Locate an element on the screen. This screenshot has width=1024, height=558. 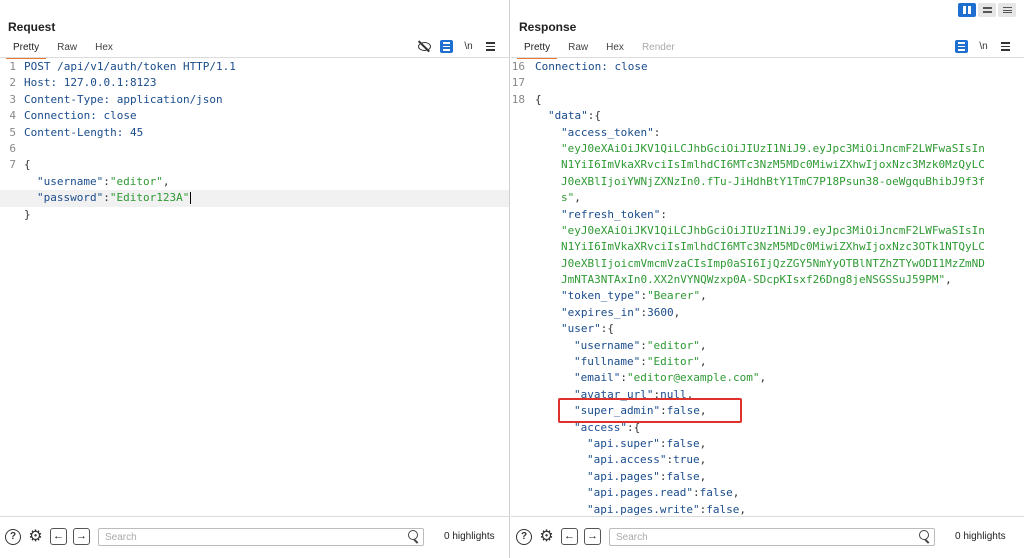
split-vertical-icon is located at coordinates (987, 10).